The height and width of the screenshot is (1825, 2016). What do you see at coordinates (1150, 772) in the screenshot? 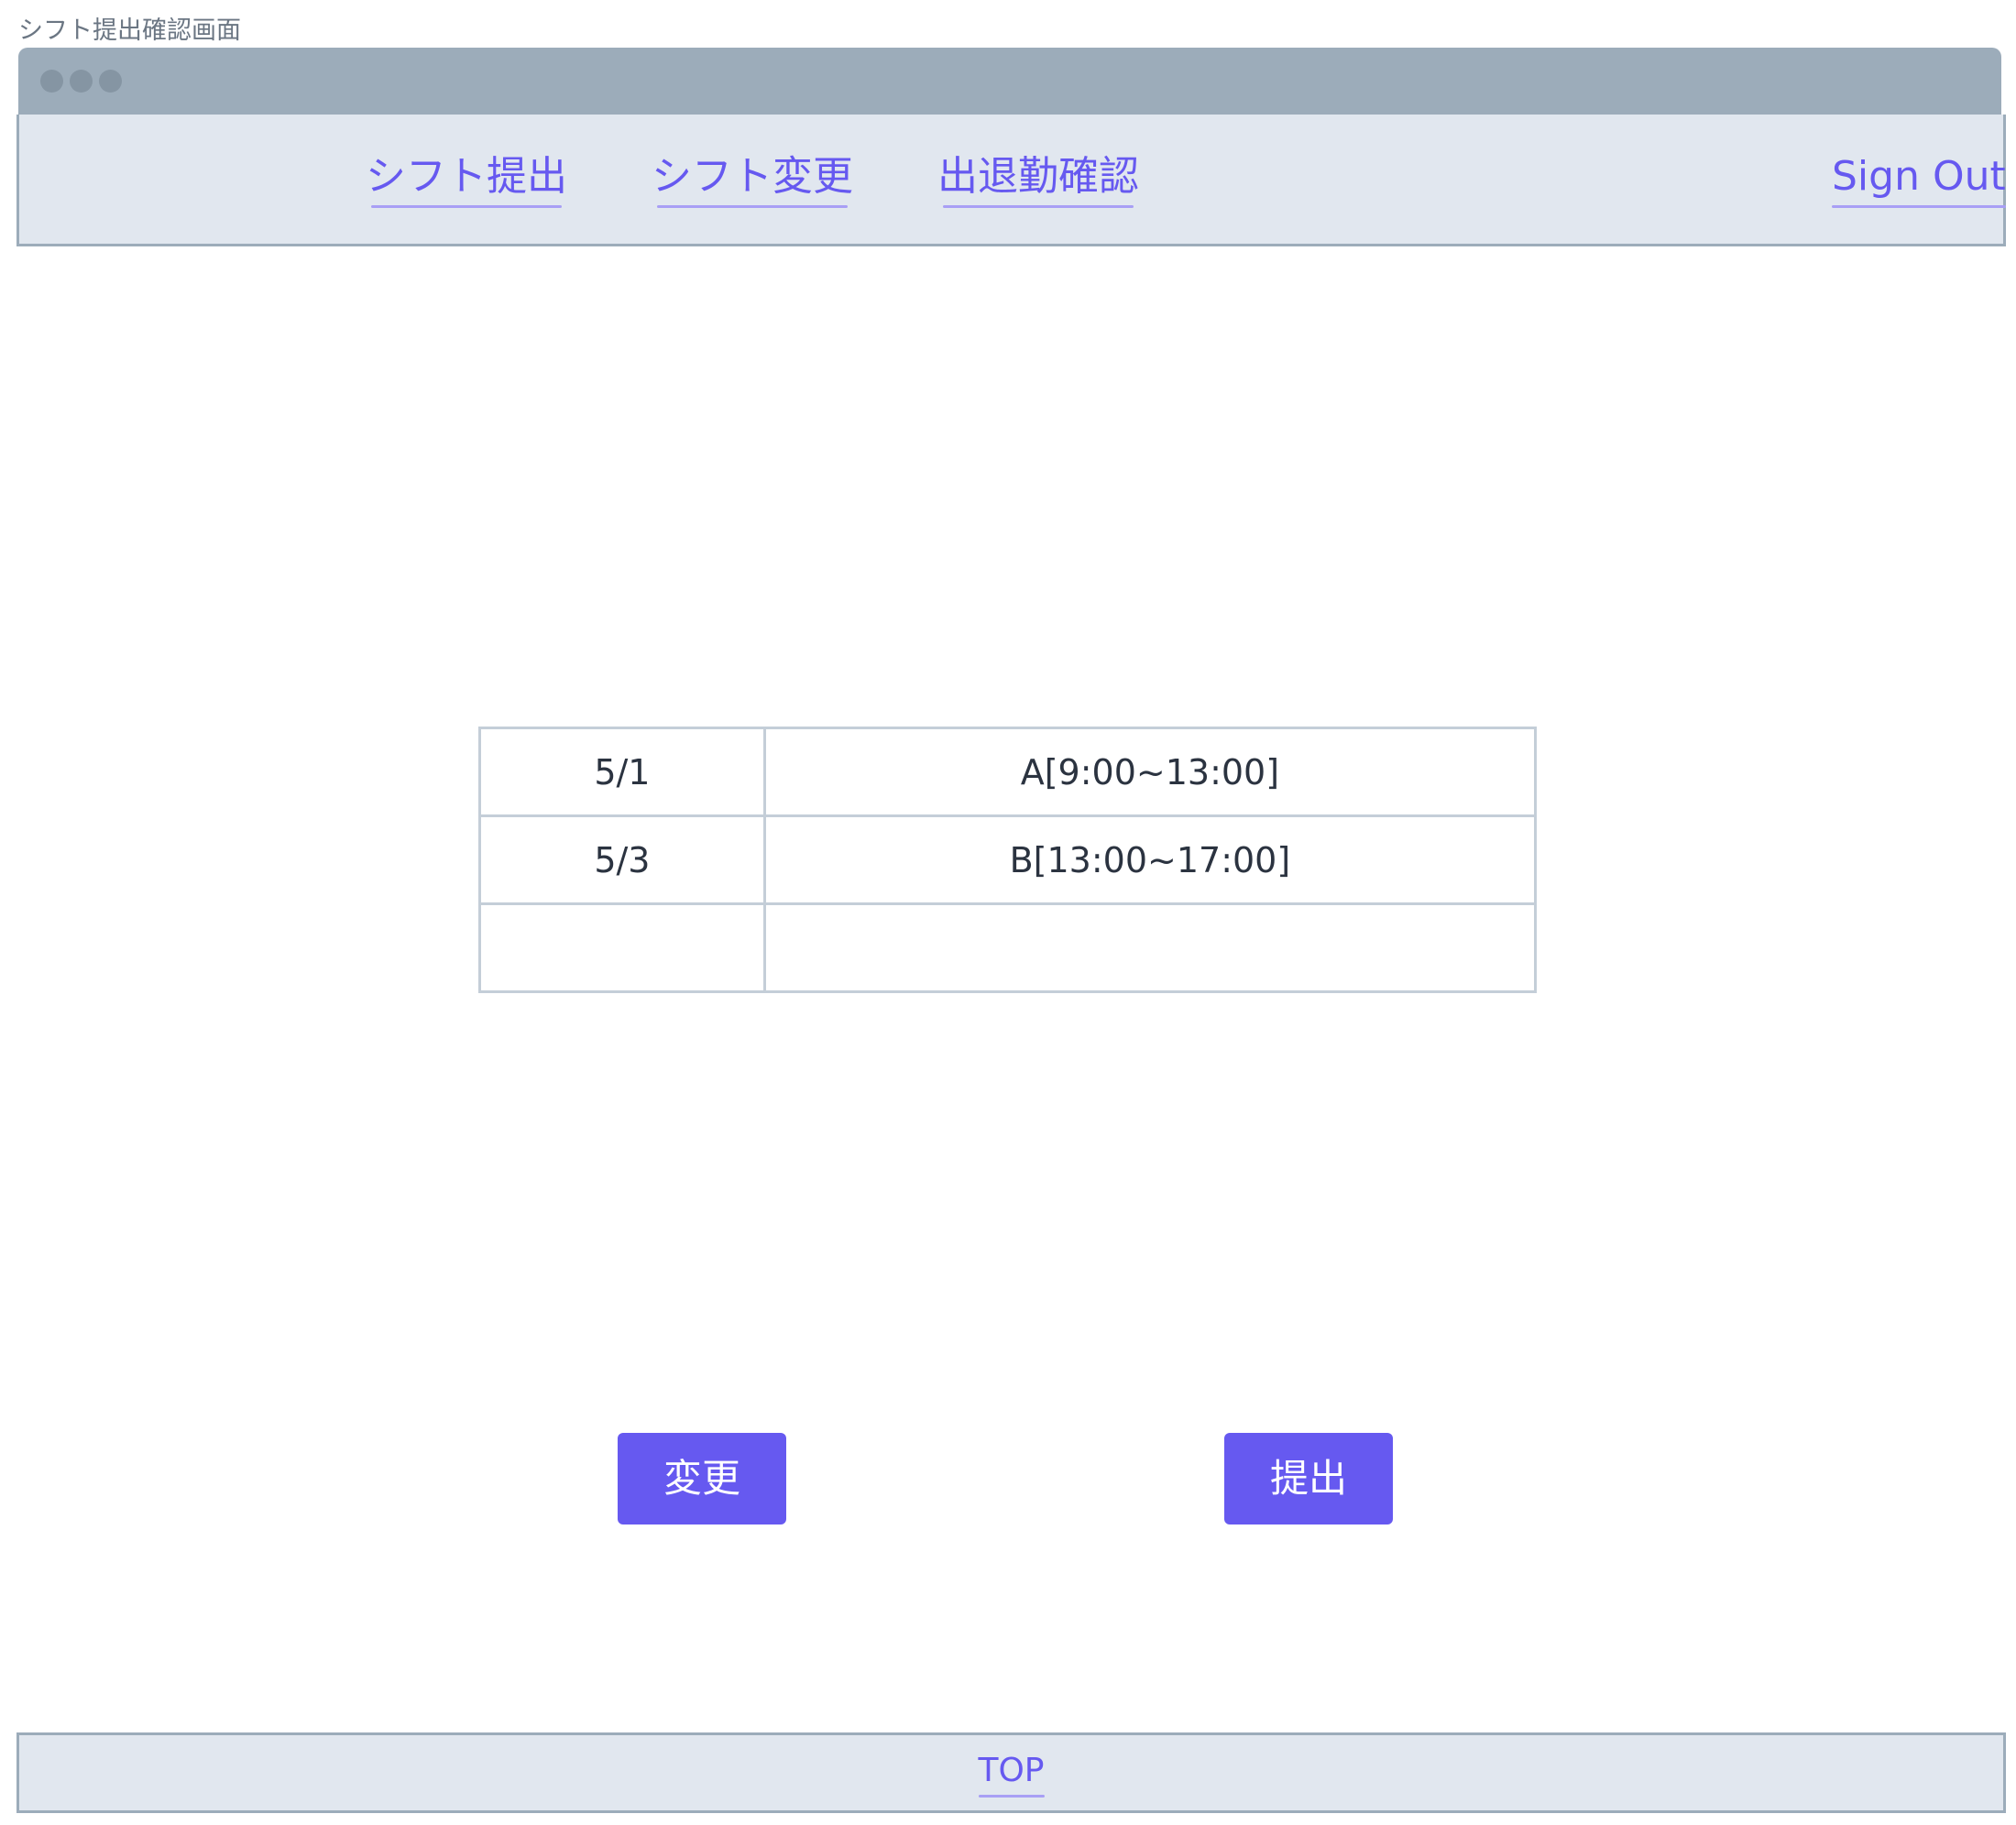
I see `shift-slot-cell: A[9:00~13:00]` at bounding box center [1150, 772].